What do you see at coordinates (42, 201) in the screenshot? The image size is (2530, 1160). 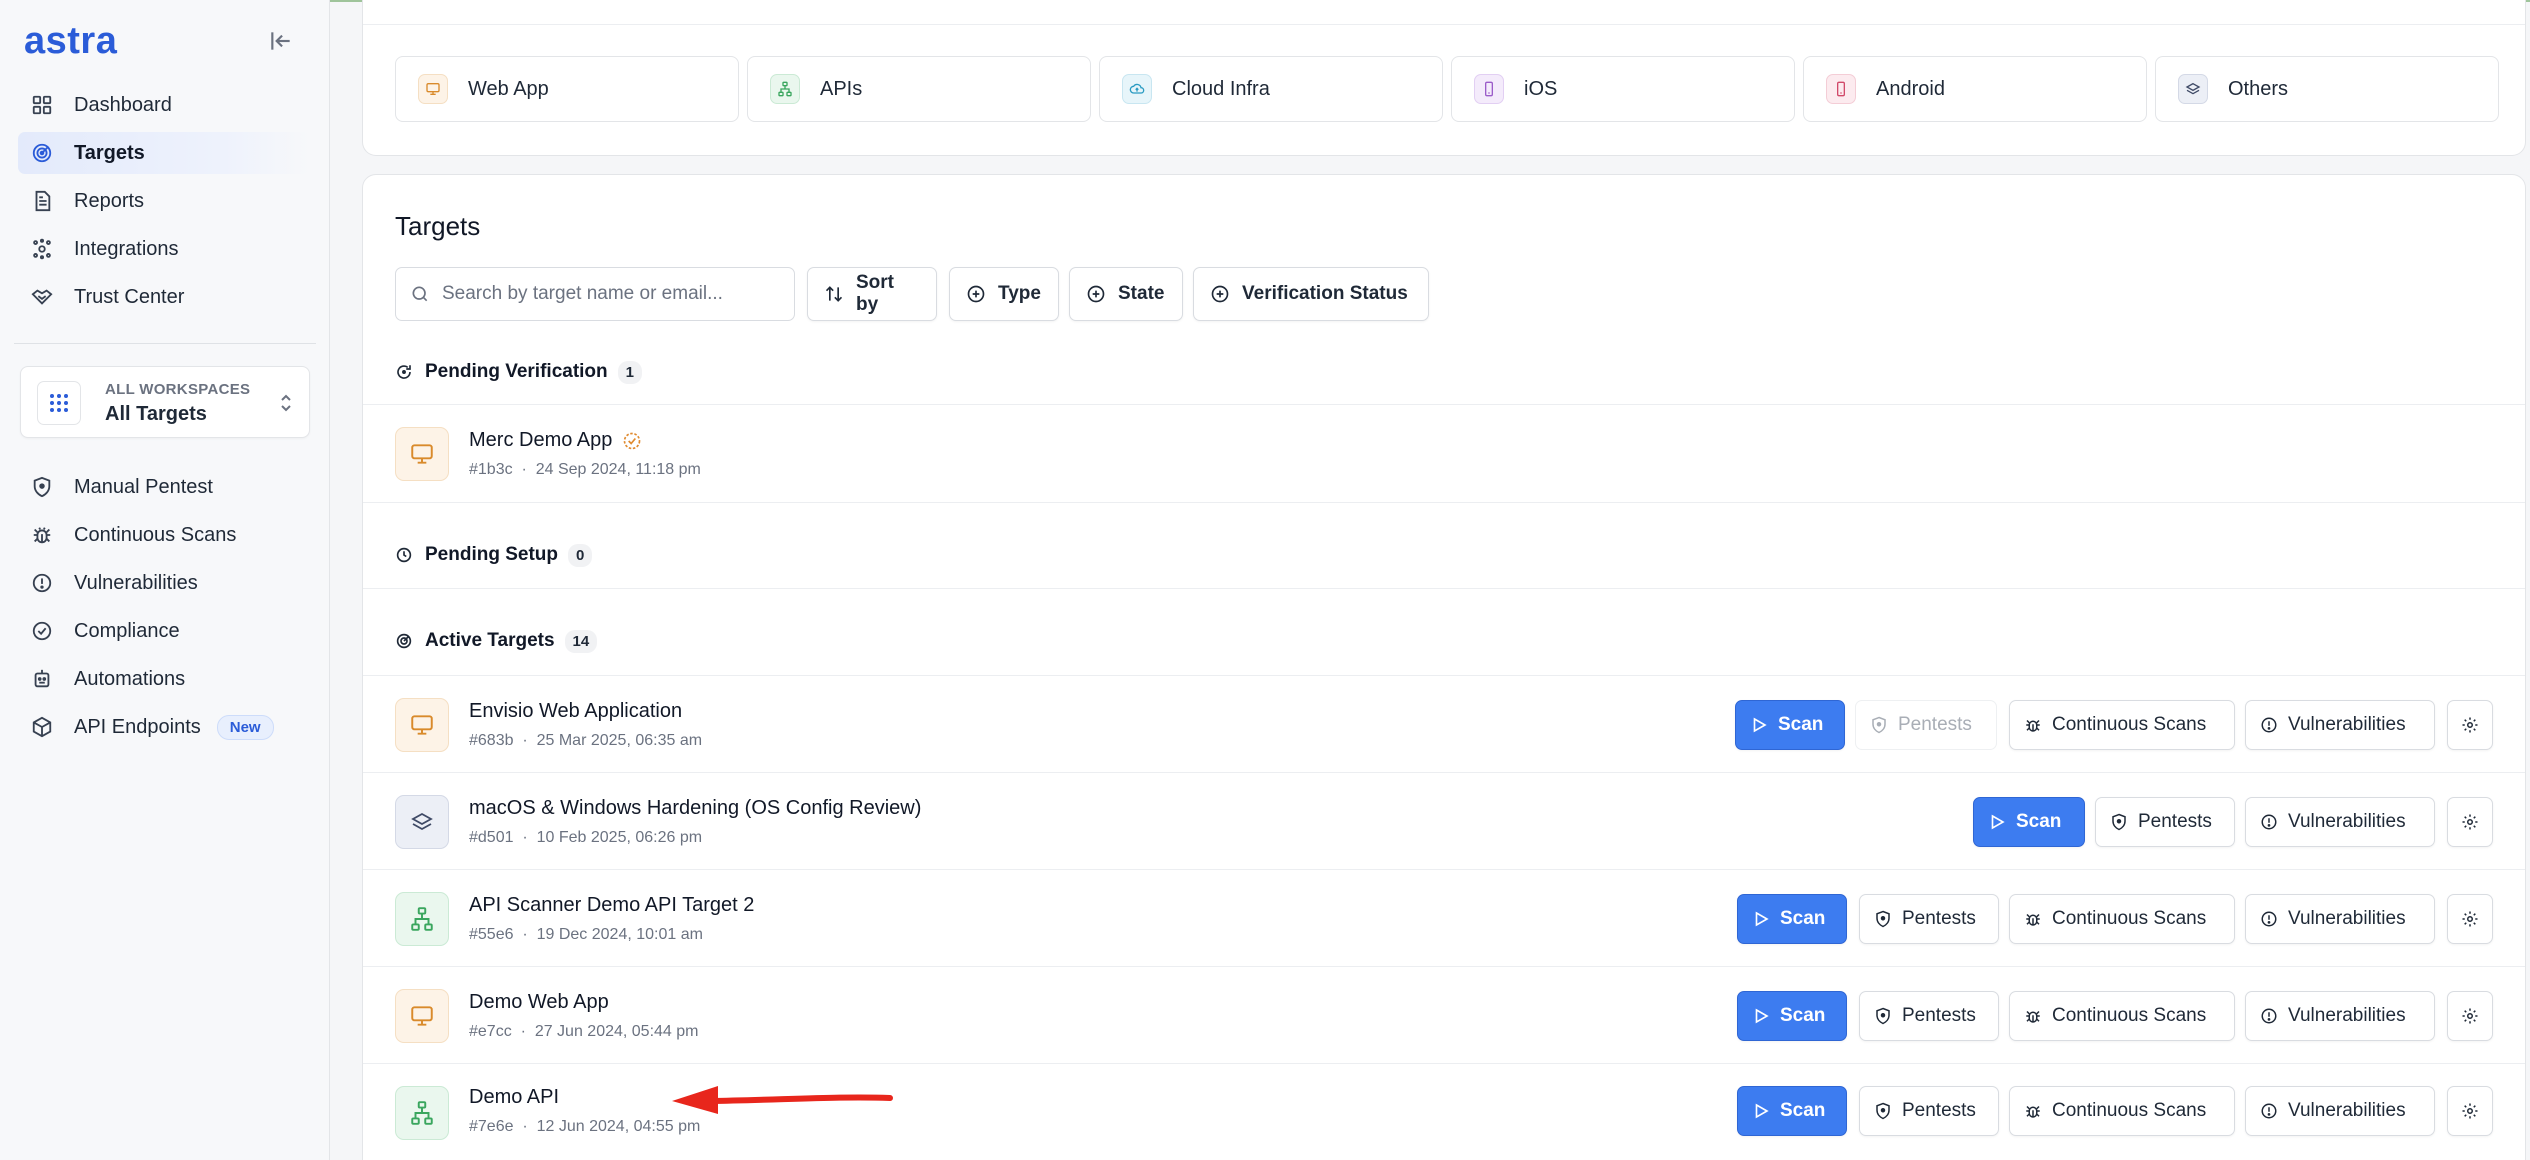 I see `report-icon` at bounding box center [42, 201].